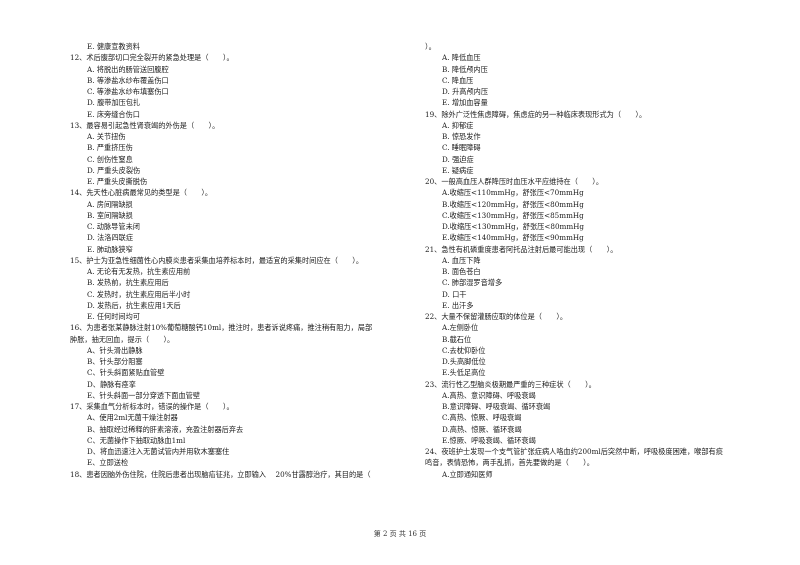 This screenshot has height=565, width=800. Describe the element at coordinates (513, 193) in the screenshot. I see `answer-option: A.收缩压<110mmHg，舒张压<70mmHg` at that location.